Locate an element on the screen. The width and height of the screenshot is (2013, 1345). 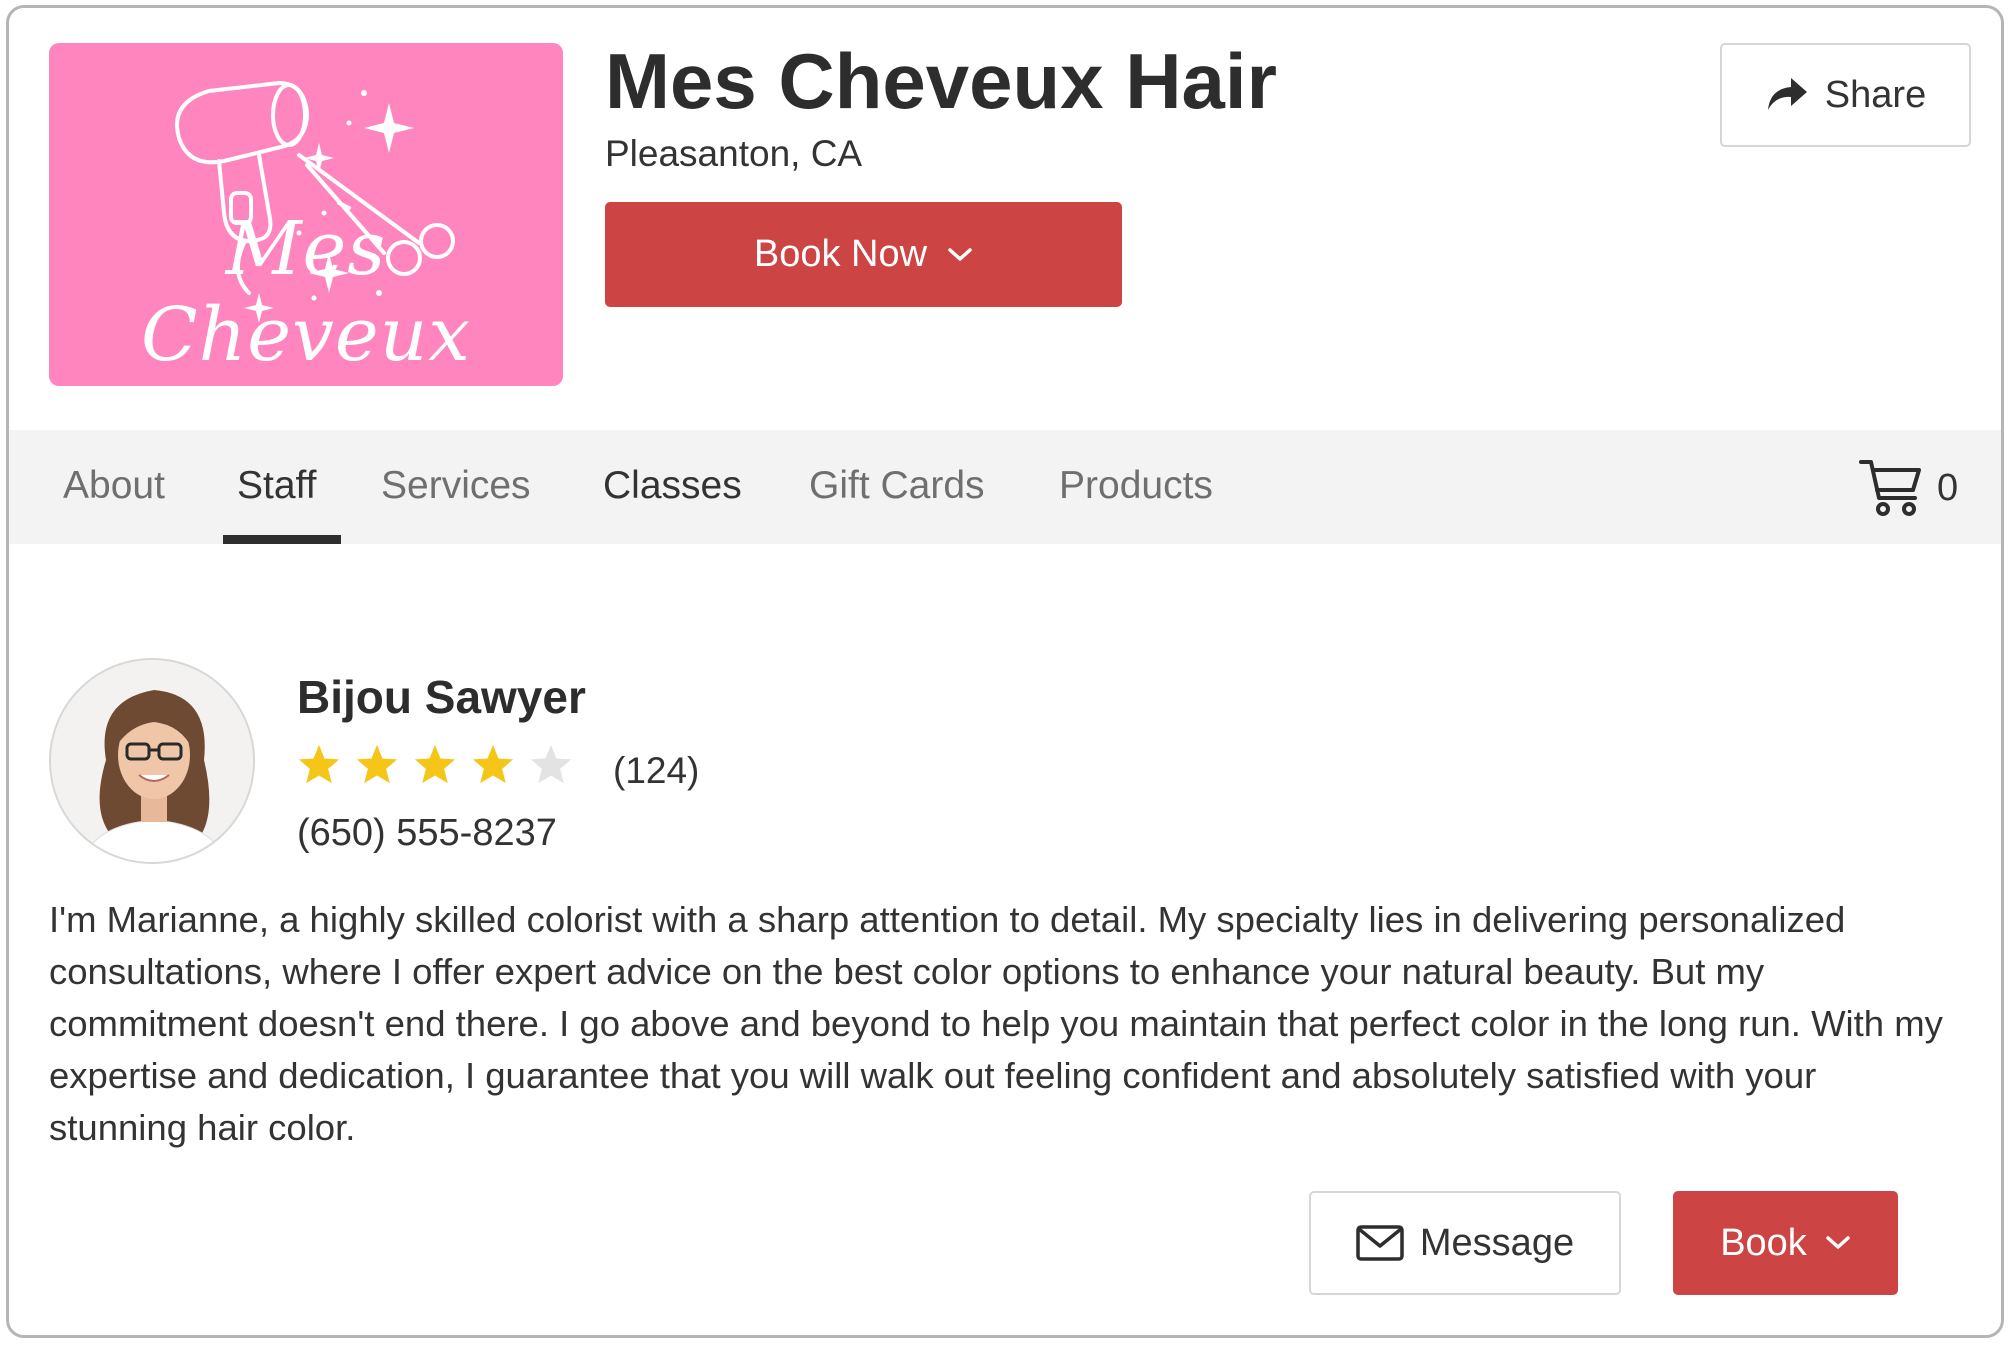
review-count: (124) is located at coordinates (656, 771).